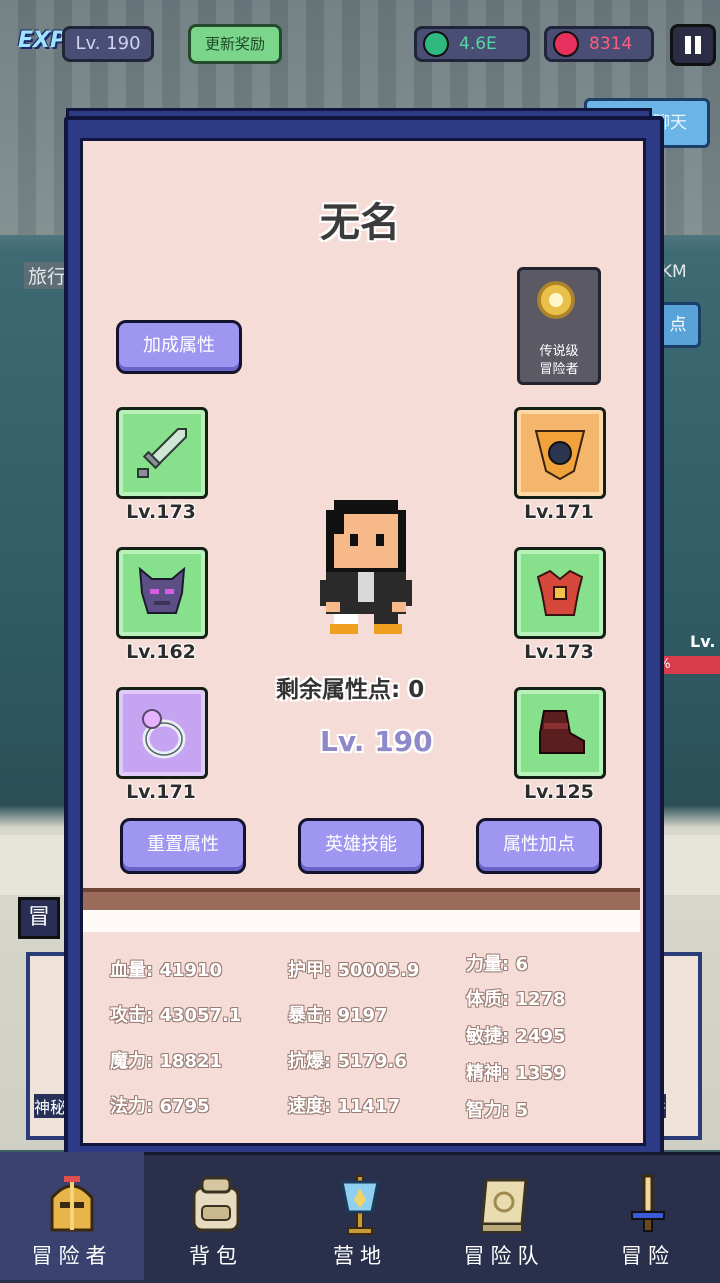 The height and width of the screenshot is (1283, 720). What do you see at coordinates (648, 1256) in the screenshot?
I see `nav-label-adventure: 冒险` at bounding box center [648, 1256].